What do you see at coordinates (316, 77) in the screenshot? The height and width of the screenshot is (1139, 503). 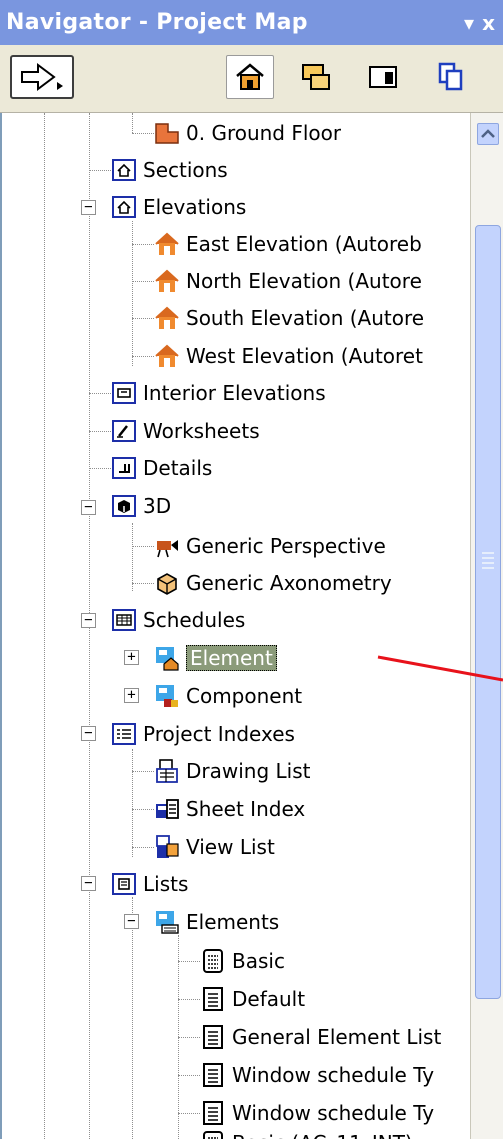 I see `view-map-button` at bounding box center [316, 77].